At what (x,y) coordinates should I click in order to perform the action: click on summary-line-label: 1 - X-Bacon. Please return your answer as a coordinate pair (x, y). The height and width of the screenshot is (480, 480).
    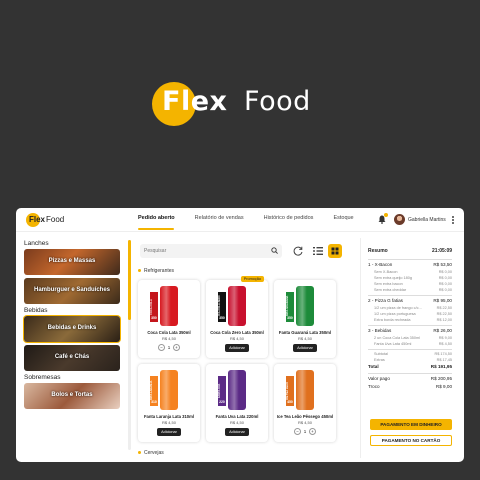
    Looking at the image, I should click on (380, 264).